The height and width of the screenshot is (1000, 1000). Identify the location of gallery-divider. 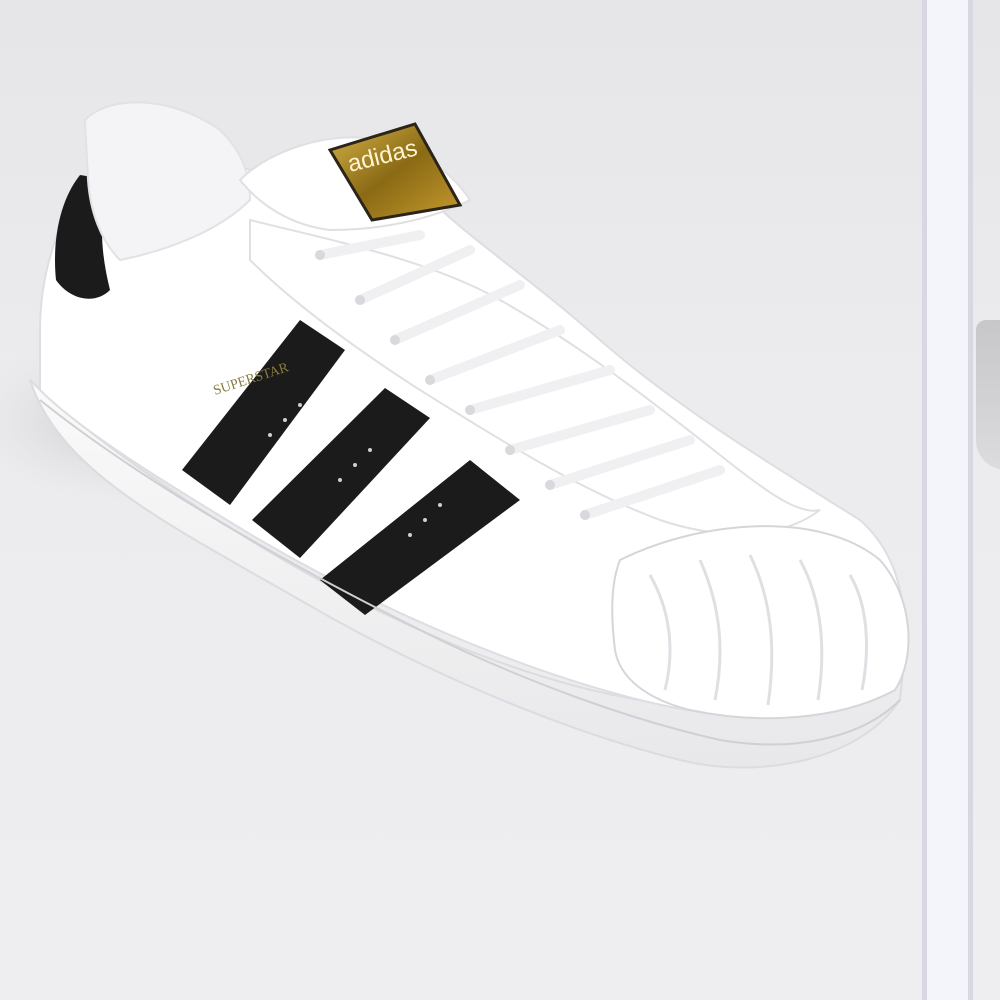
(924, 500).